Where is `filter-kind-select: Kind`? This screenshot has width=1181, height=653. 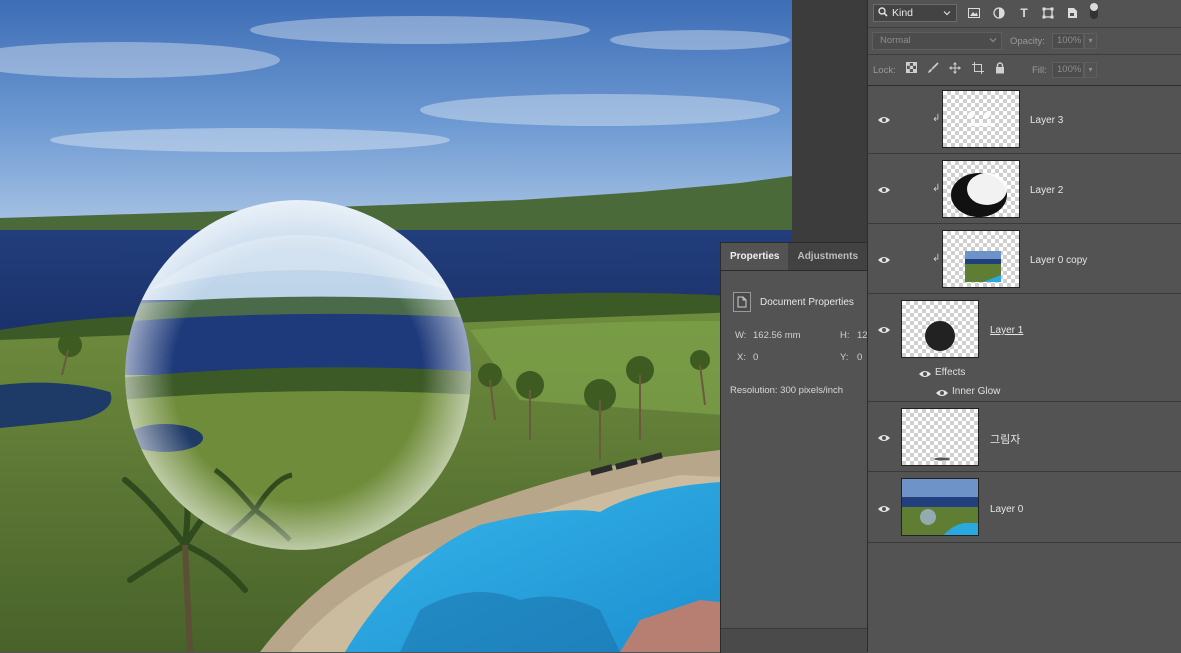 filter-kind-select: Kind is located at coordinates (915, 13).